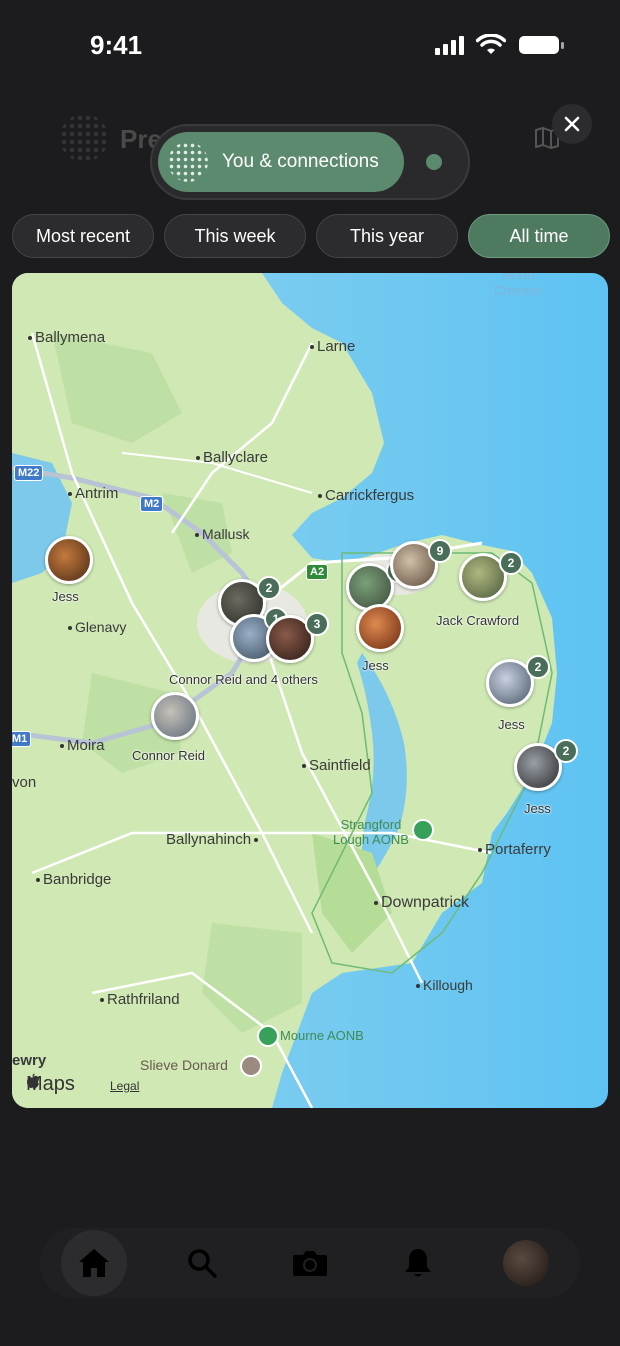 Image resolution: width=620 pixels, height=1346 pixels. I want to click on road-shield-m22: M22, so click(29, 473).